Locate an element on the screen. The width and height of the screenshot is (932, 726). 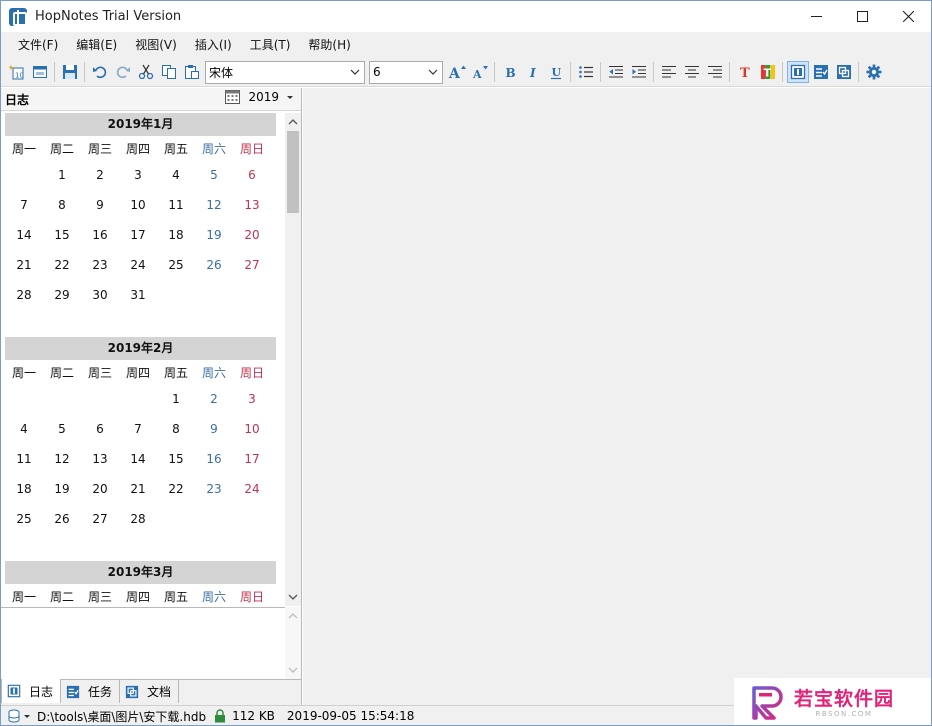
day-cell: 23 is located at coordinates (100, 265).